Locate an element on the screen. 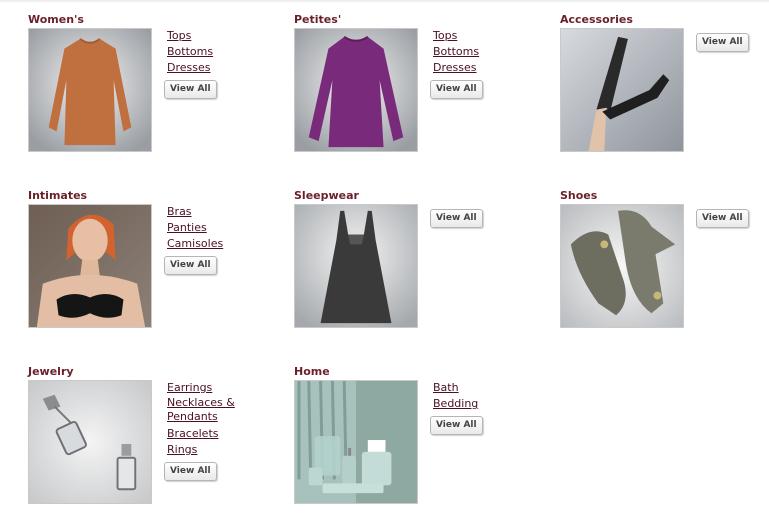 This screenshot has height=515, width=769. category-title: Sleepwear is located at coordinates (326, 195).